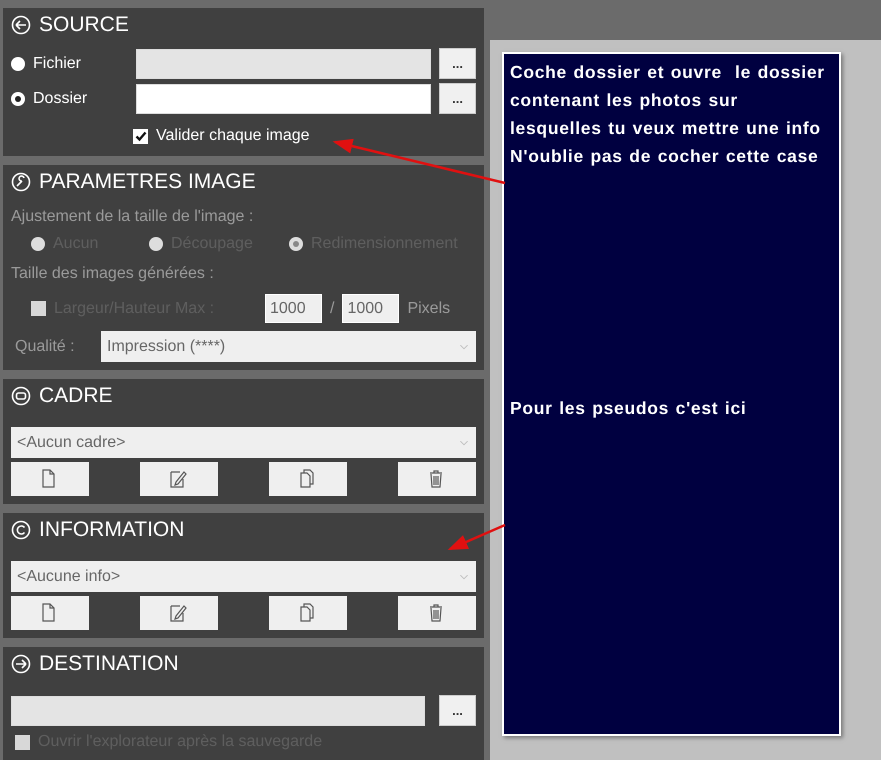 The height and width of the screenshot is (760, 881). What do you see at coordinates (45, 346) in the screenshot?
I see `field-label: Qualité :` at bounding box center [45, 346].